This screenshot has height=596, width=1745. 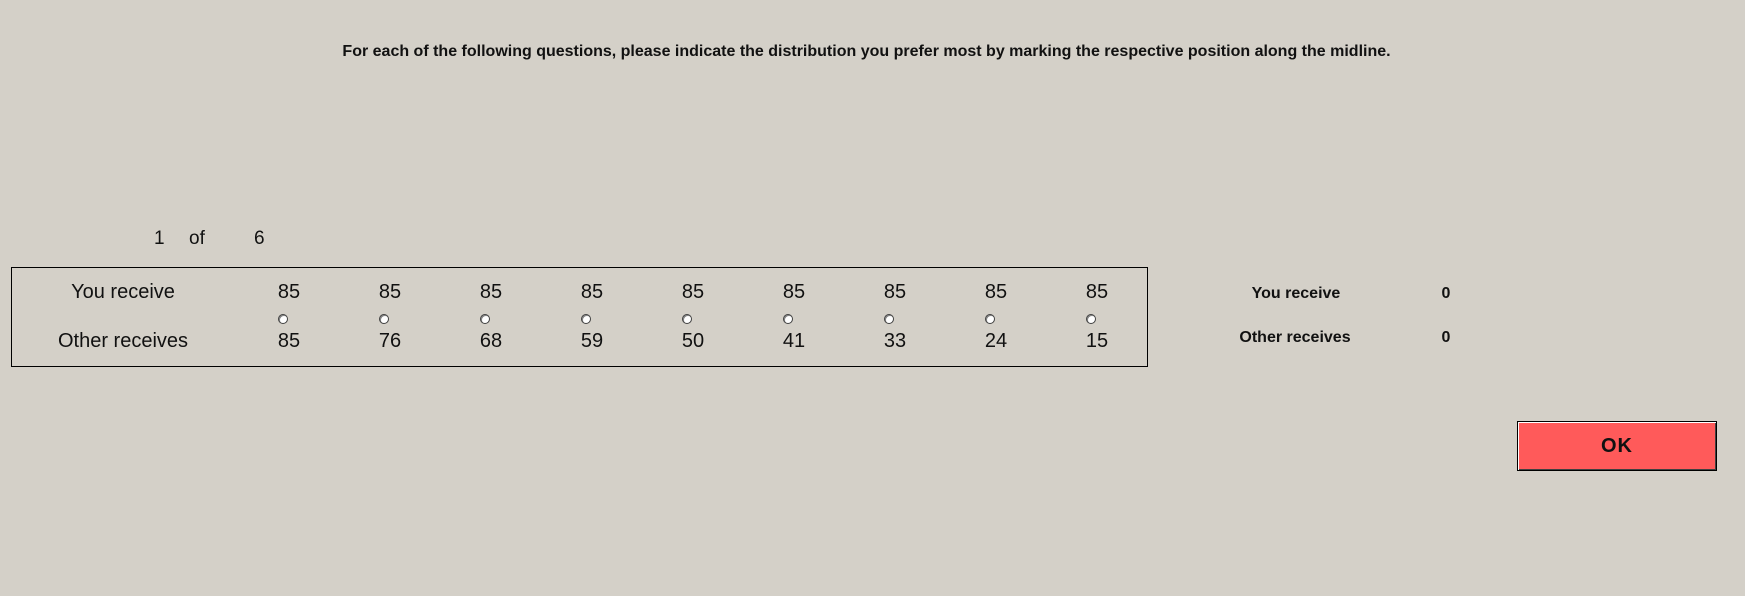 What do you see at coordinates (1296, 293) in the screenshot?
I see `summary-you-receive-label: You receive` at bounding box center [1296, 293].